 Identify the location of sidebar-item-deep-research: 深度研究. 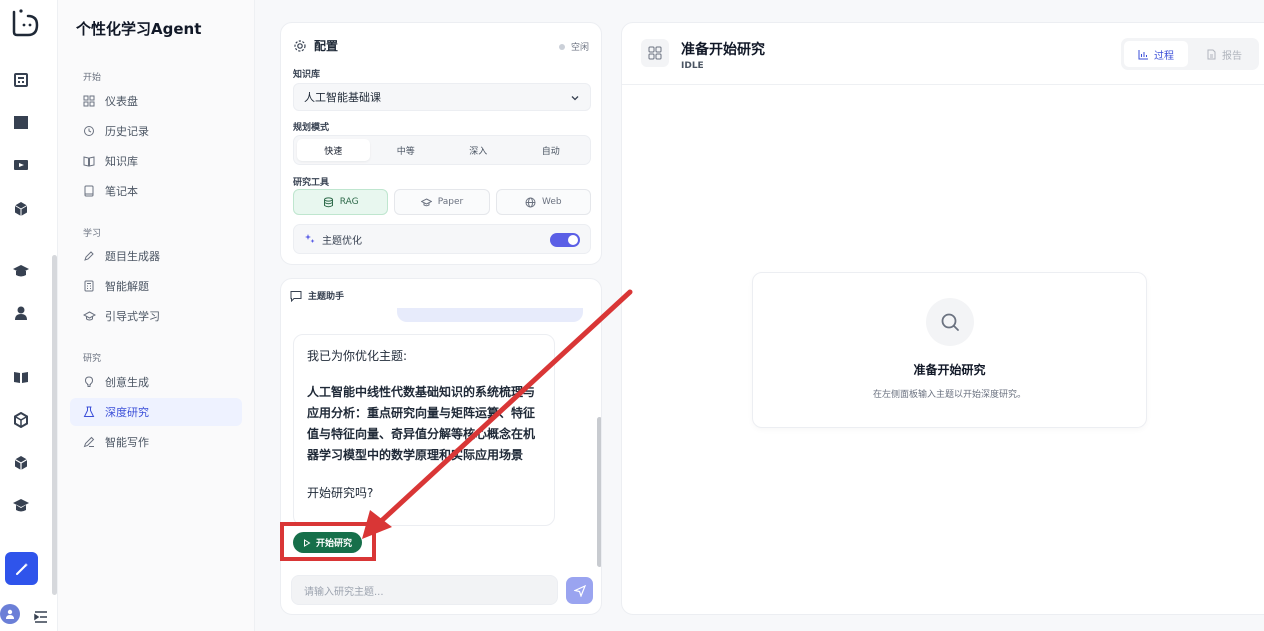
(156, 412).